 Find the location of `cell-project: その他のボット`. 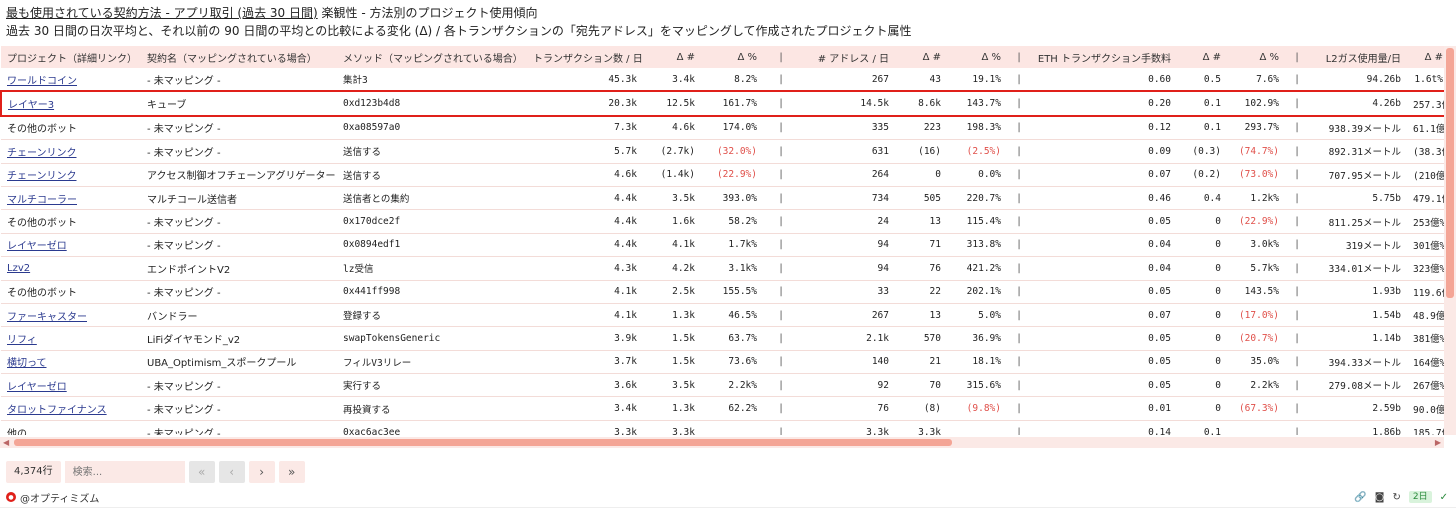

cell-project: その他のボット is located at coordinates (71, 221).